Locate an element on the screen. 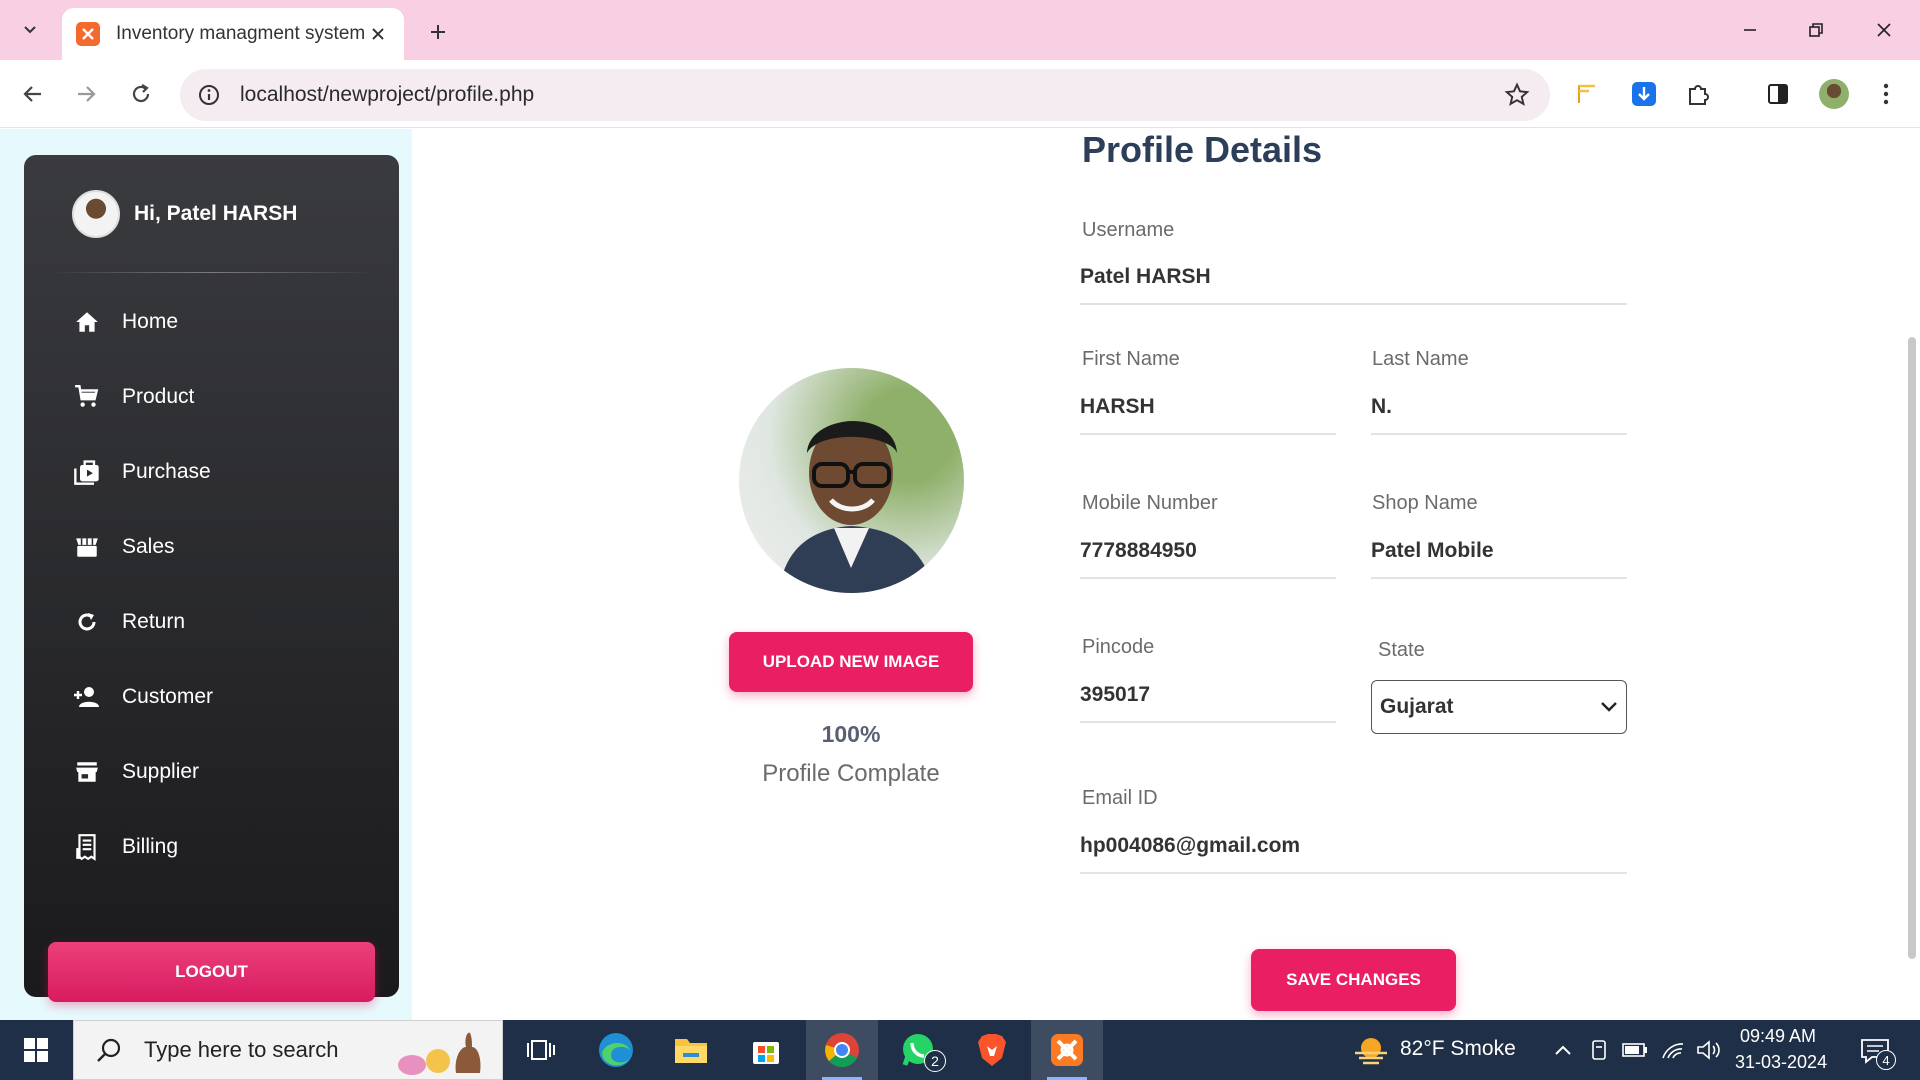 This screenshot has width=1920, height=1080. sidebar-item-sales: Sales is located at coordinates (222, 547).